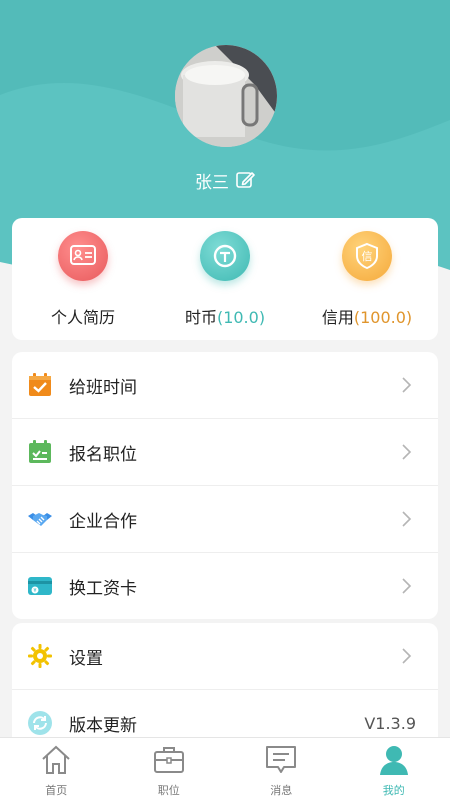 The image size is (450, 801). Describe the element at coordinates (40, 656) in the screenshot. I see `gear-icon` at that location.